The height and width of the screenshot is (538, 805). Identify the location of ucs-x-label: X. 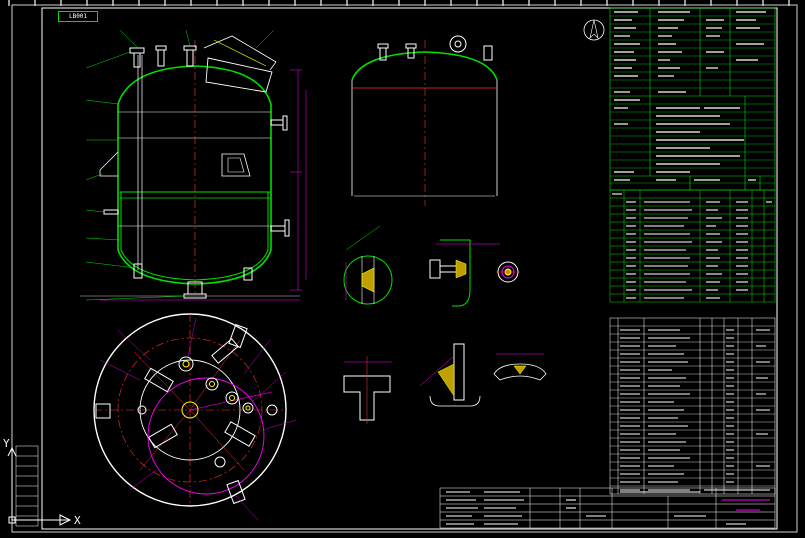
(77, 520).